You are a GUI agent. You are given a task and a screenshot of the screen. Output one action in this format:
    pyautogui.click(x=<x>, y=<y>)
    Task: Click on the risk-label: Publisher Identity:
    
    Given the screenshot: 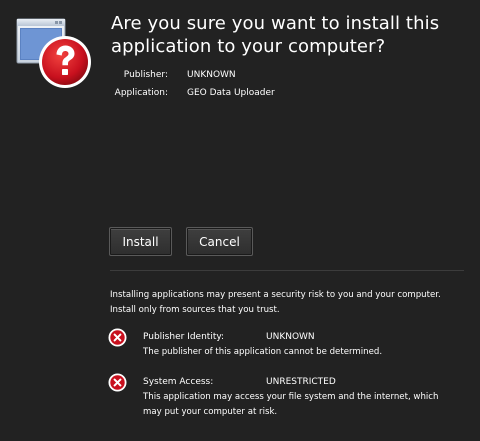 What is the action you would take?
    pyautogui.click(x=184, y=337)
    